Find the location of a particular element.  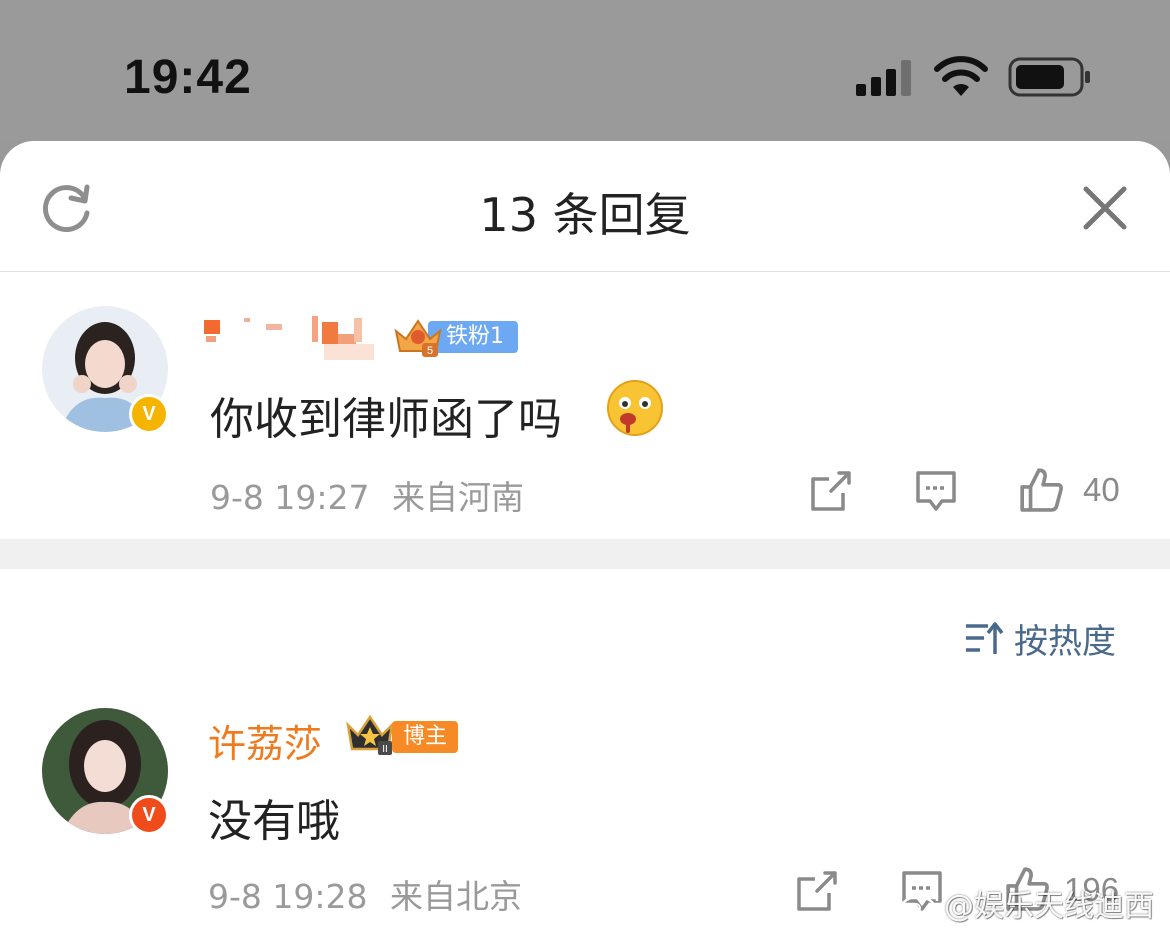

wifi-icon is located at coordinates (961, 76).